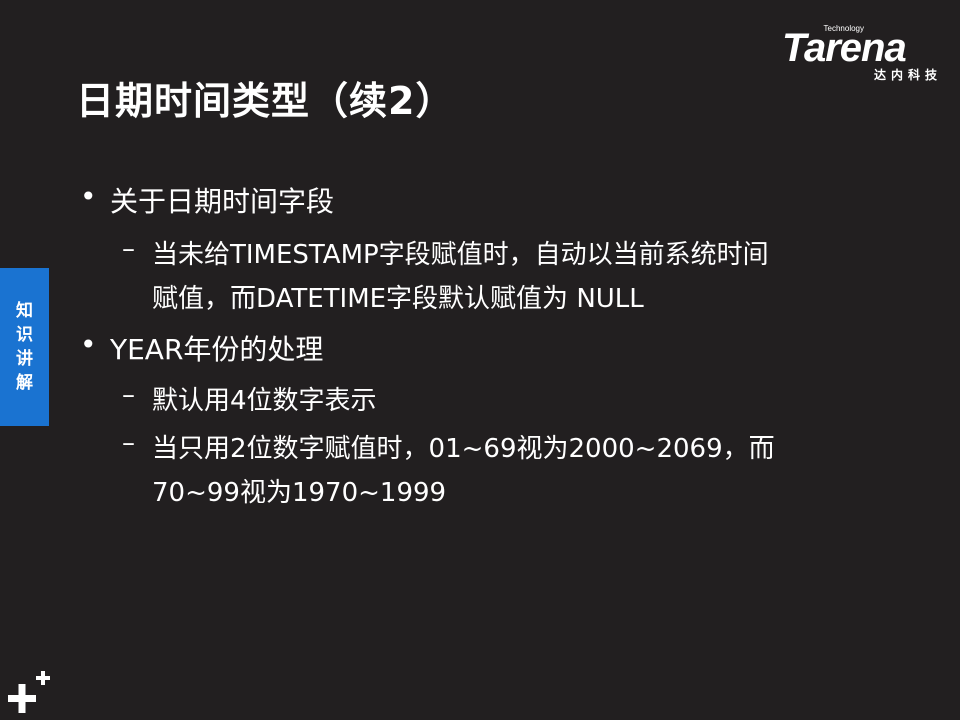 This screenshot has width=960, height=720. What do you see at coordinates (460, 255) in the screenshot?
I see `sub-bullet-text: 当未给TIMESTAMP字段赋值时，自动以当前系统时间` at bounding box center [460, 255].